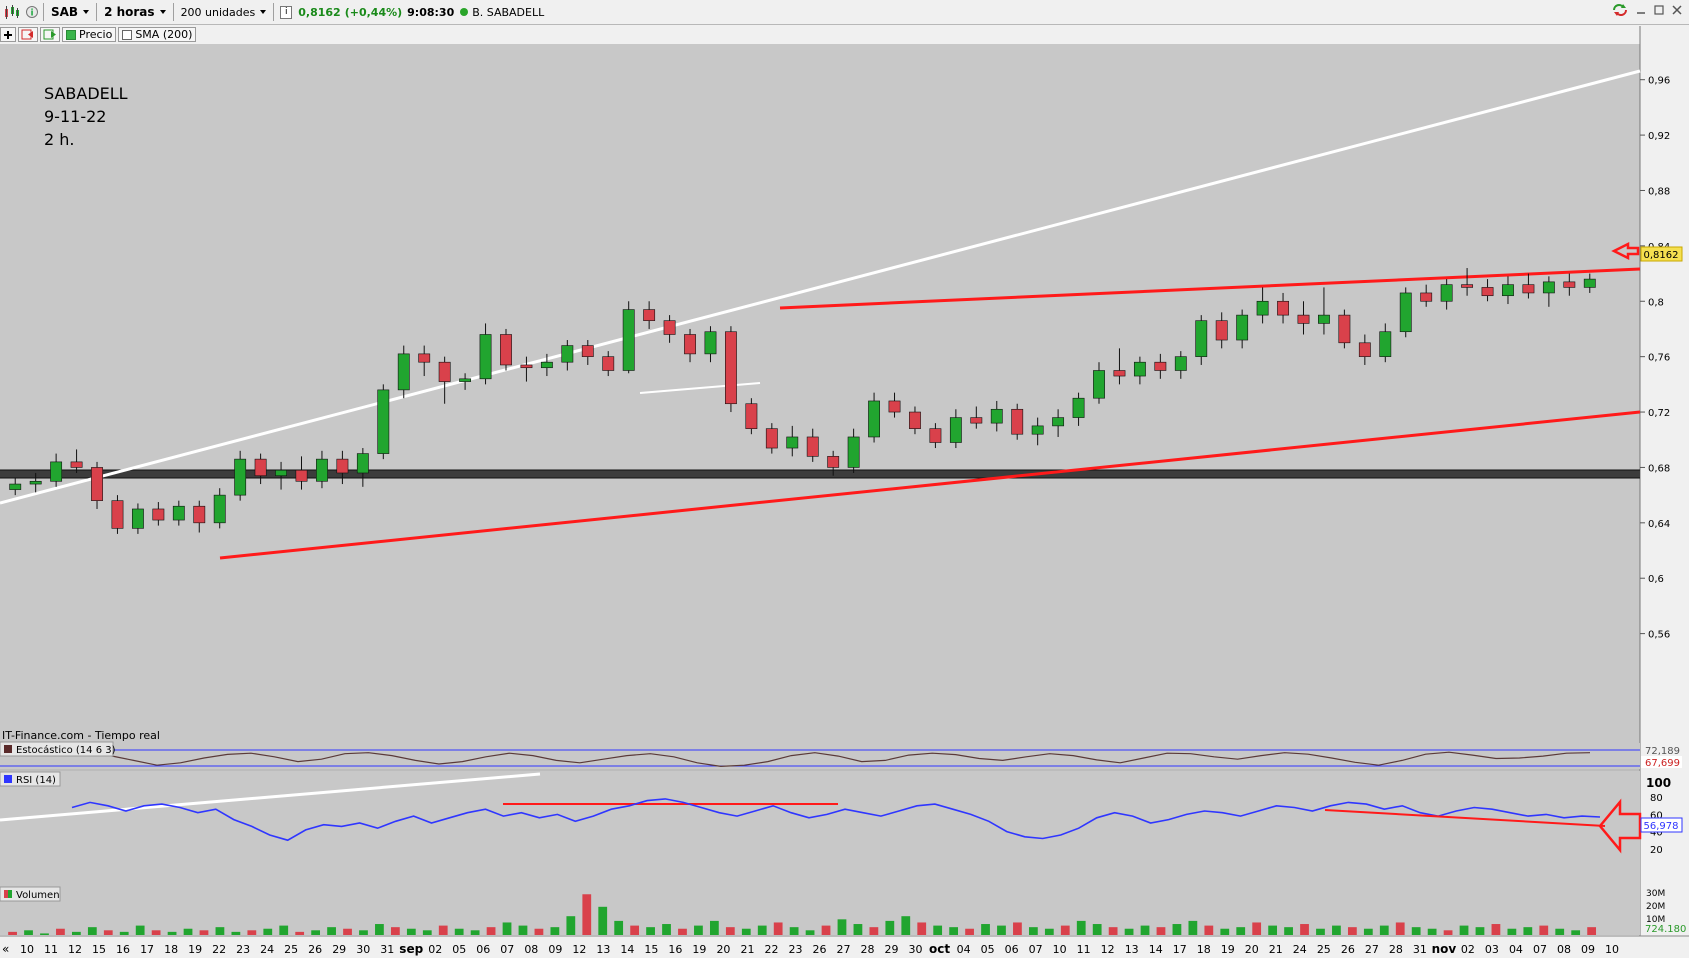 Image resolution: width=1689 pixels, height=958 pixels. I want to click on time-tick-label: 05, so click(459, 949).